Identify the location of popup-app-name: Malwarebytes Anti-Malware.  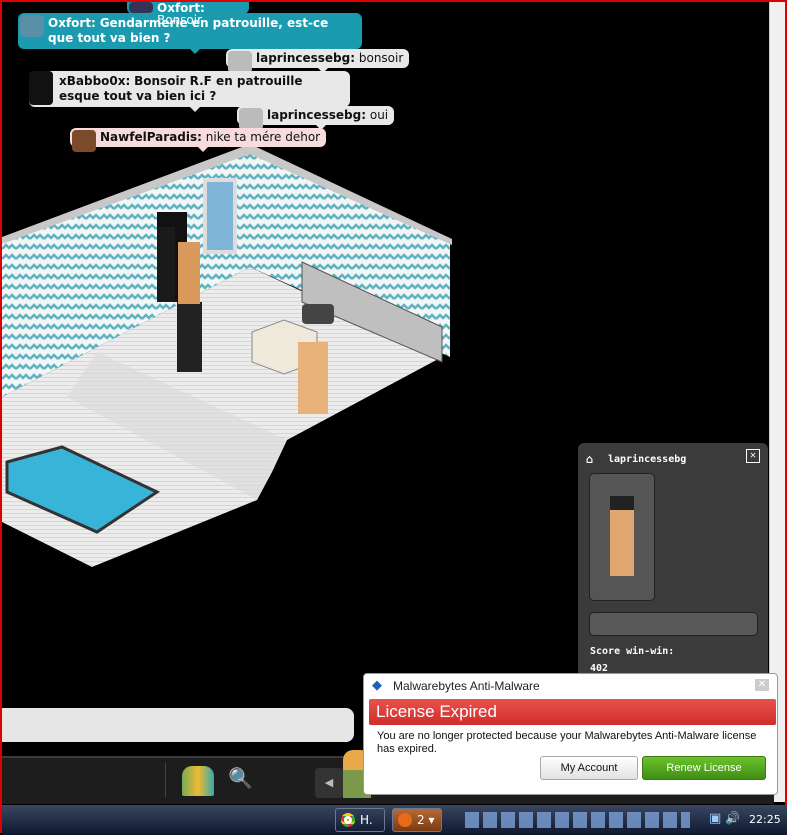
(466, 686).